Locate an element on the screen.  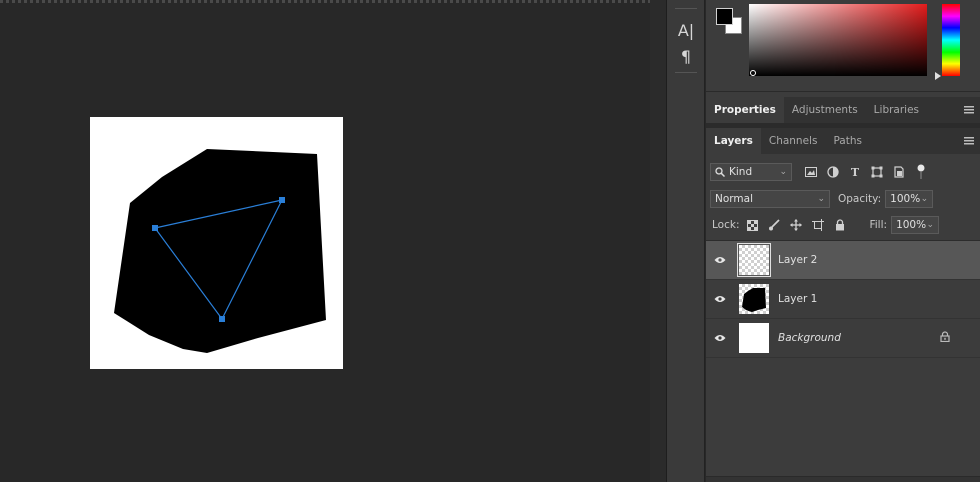
lock-row: Lock: Fill: 100% ⌄ is located at coordinates (843, 225).